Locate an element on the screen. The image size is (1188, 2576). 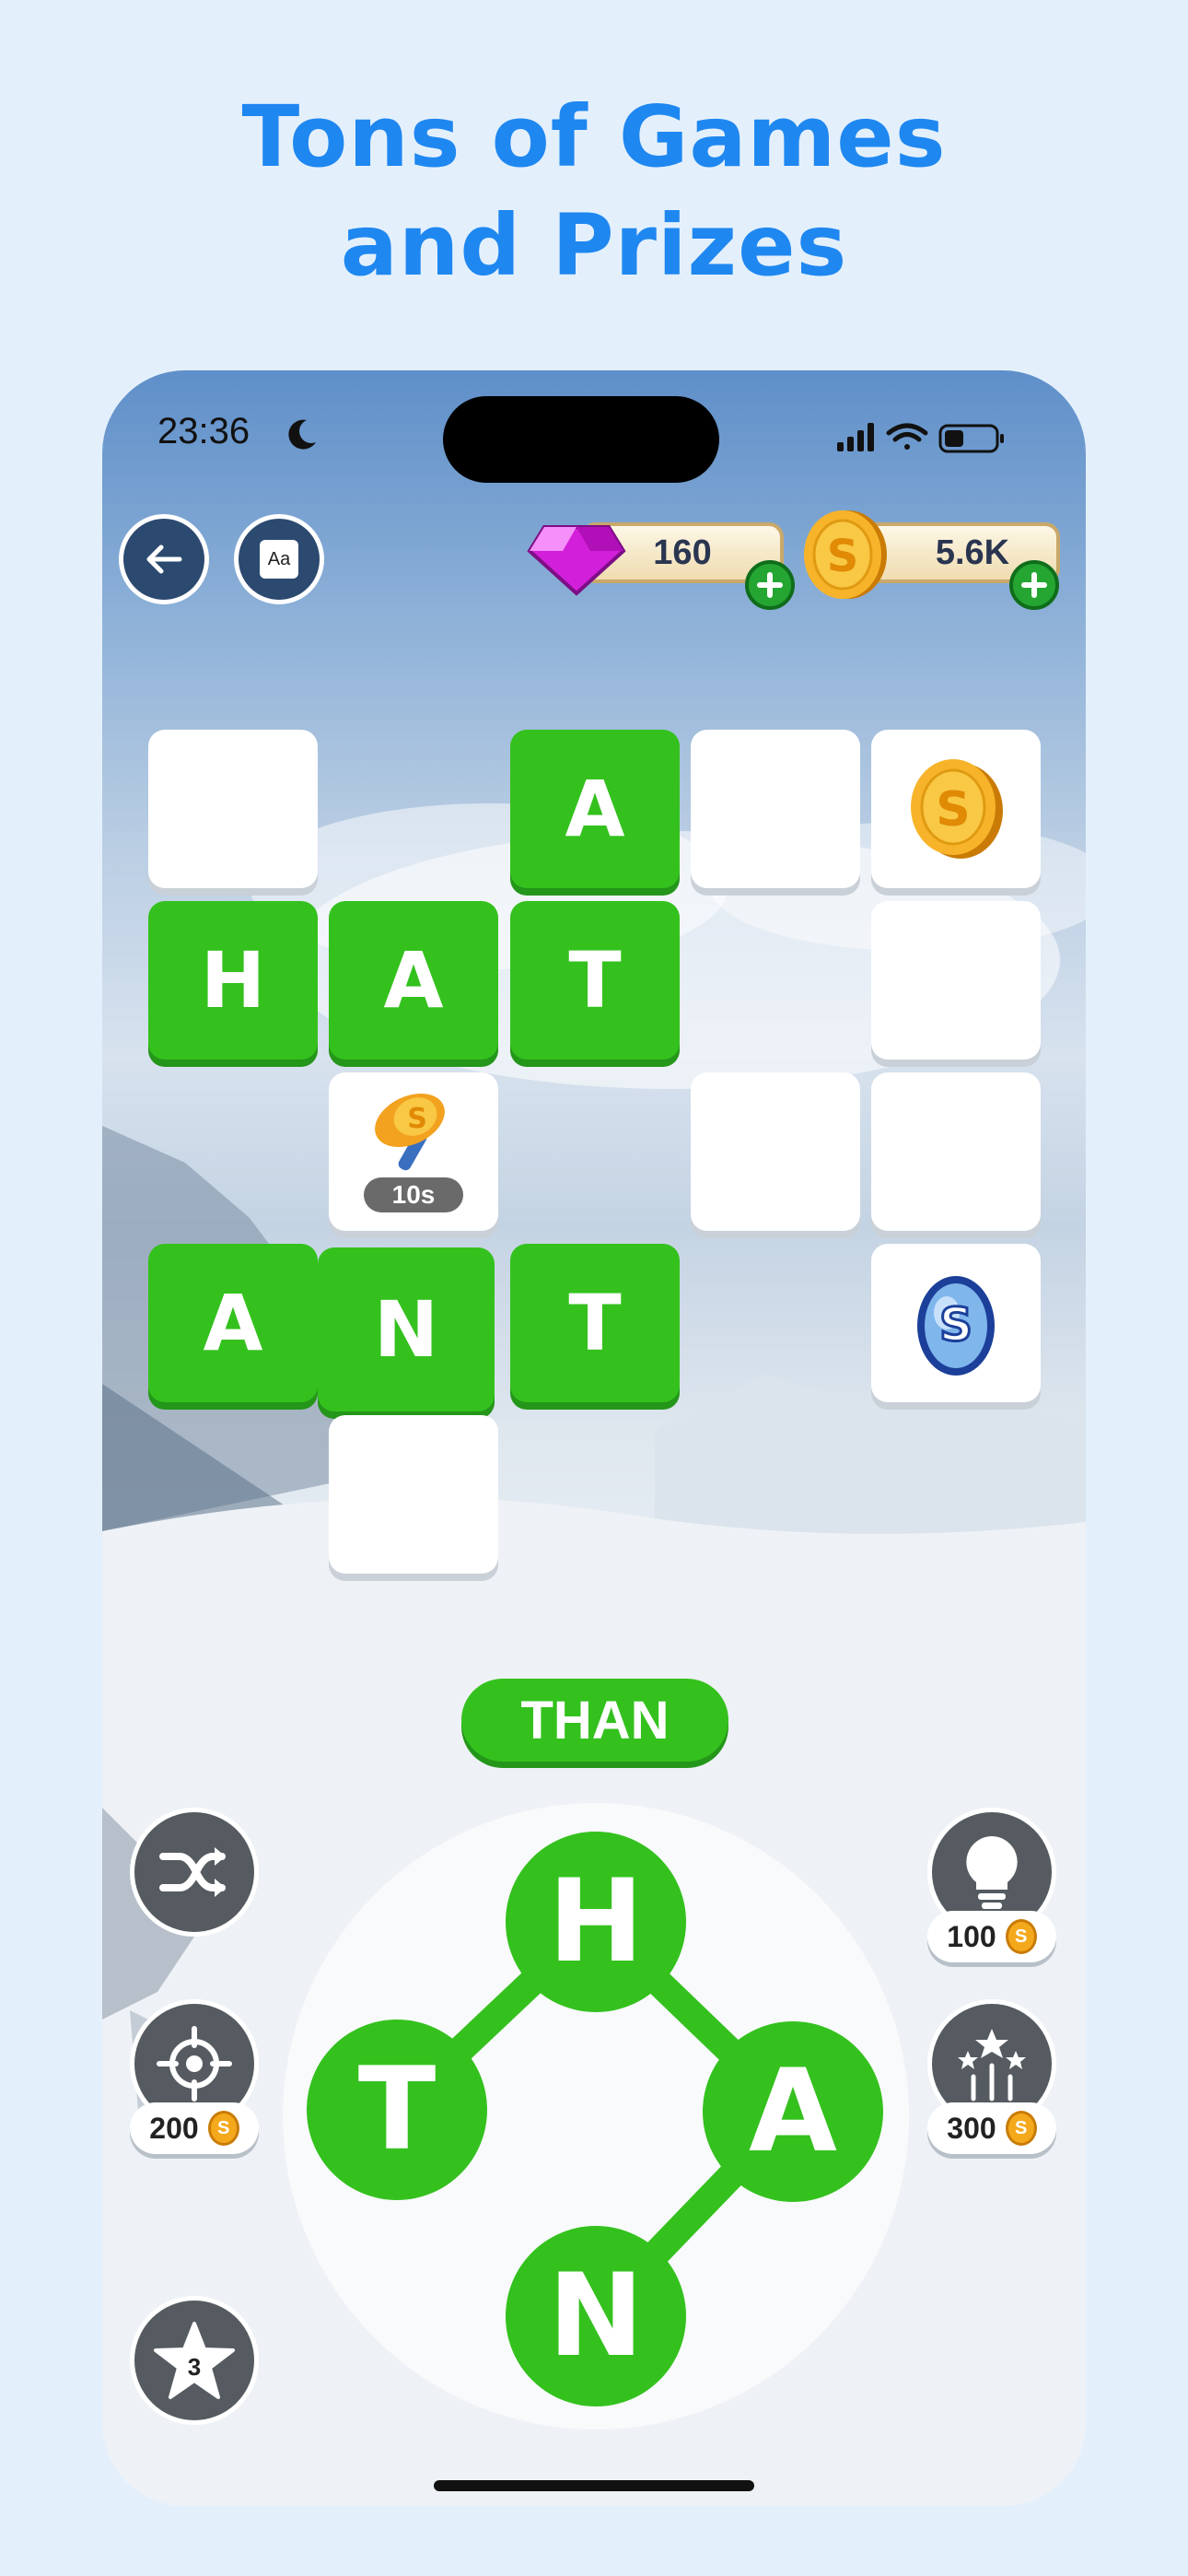
target-cost: 200 S is located at coordinates (194, 2128).